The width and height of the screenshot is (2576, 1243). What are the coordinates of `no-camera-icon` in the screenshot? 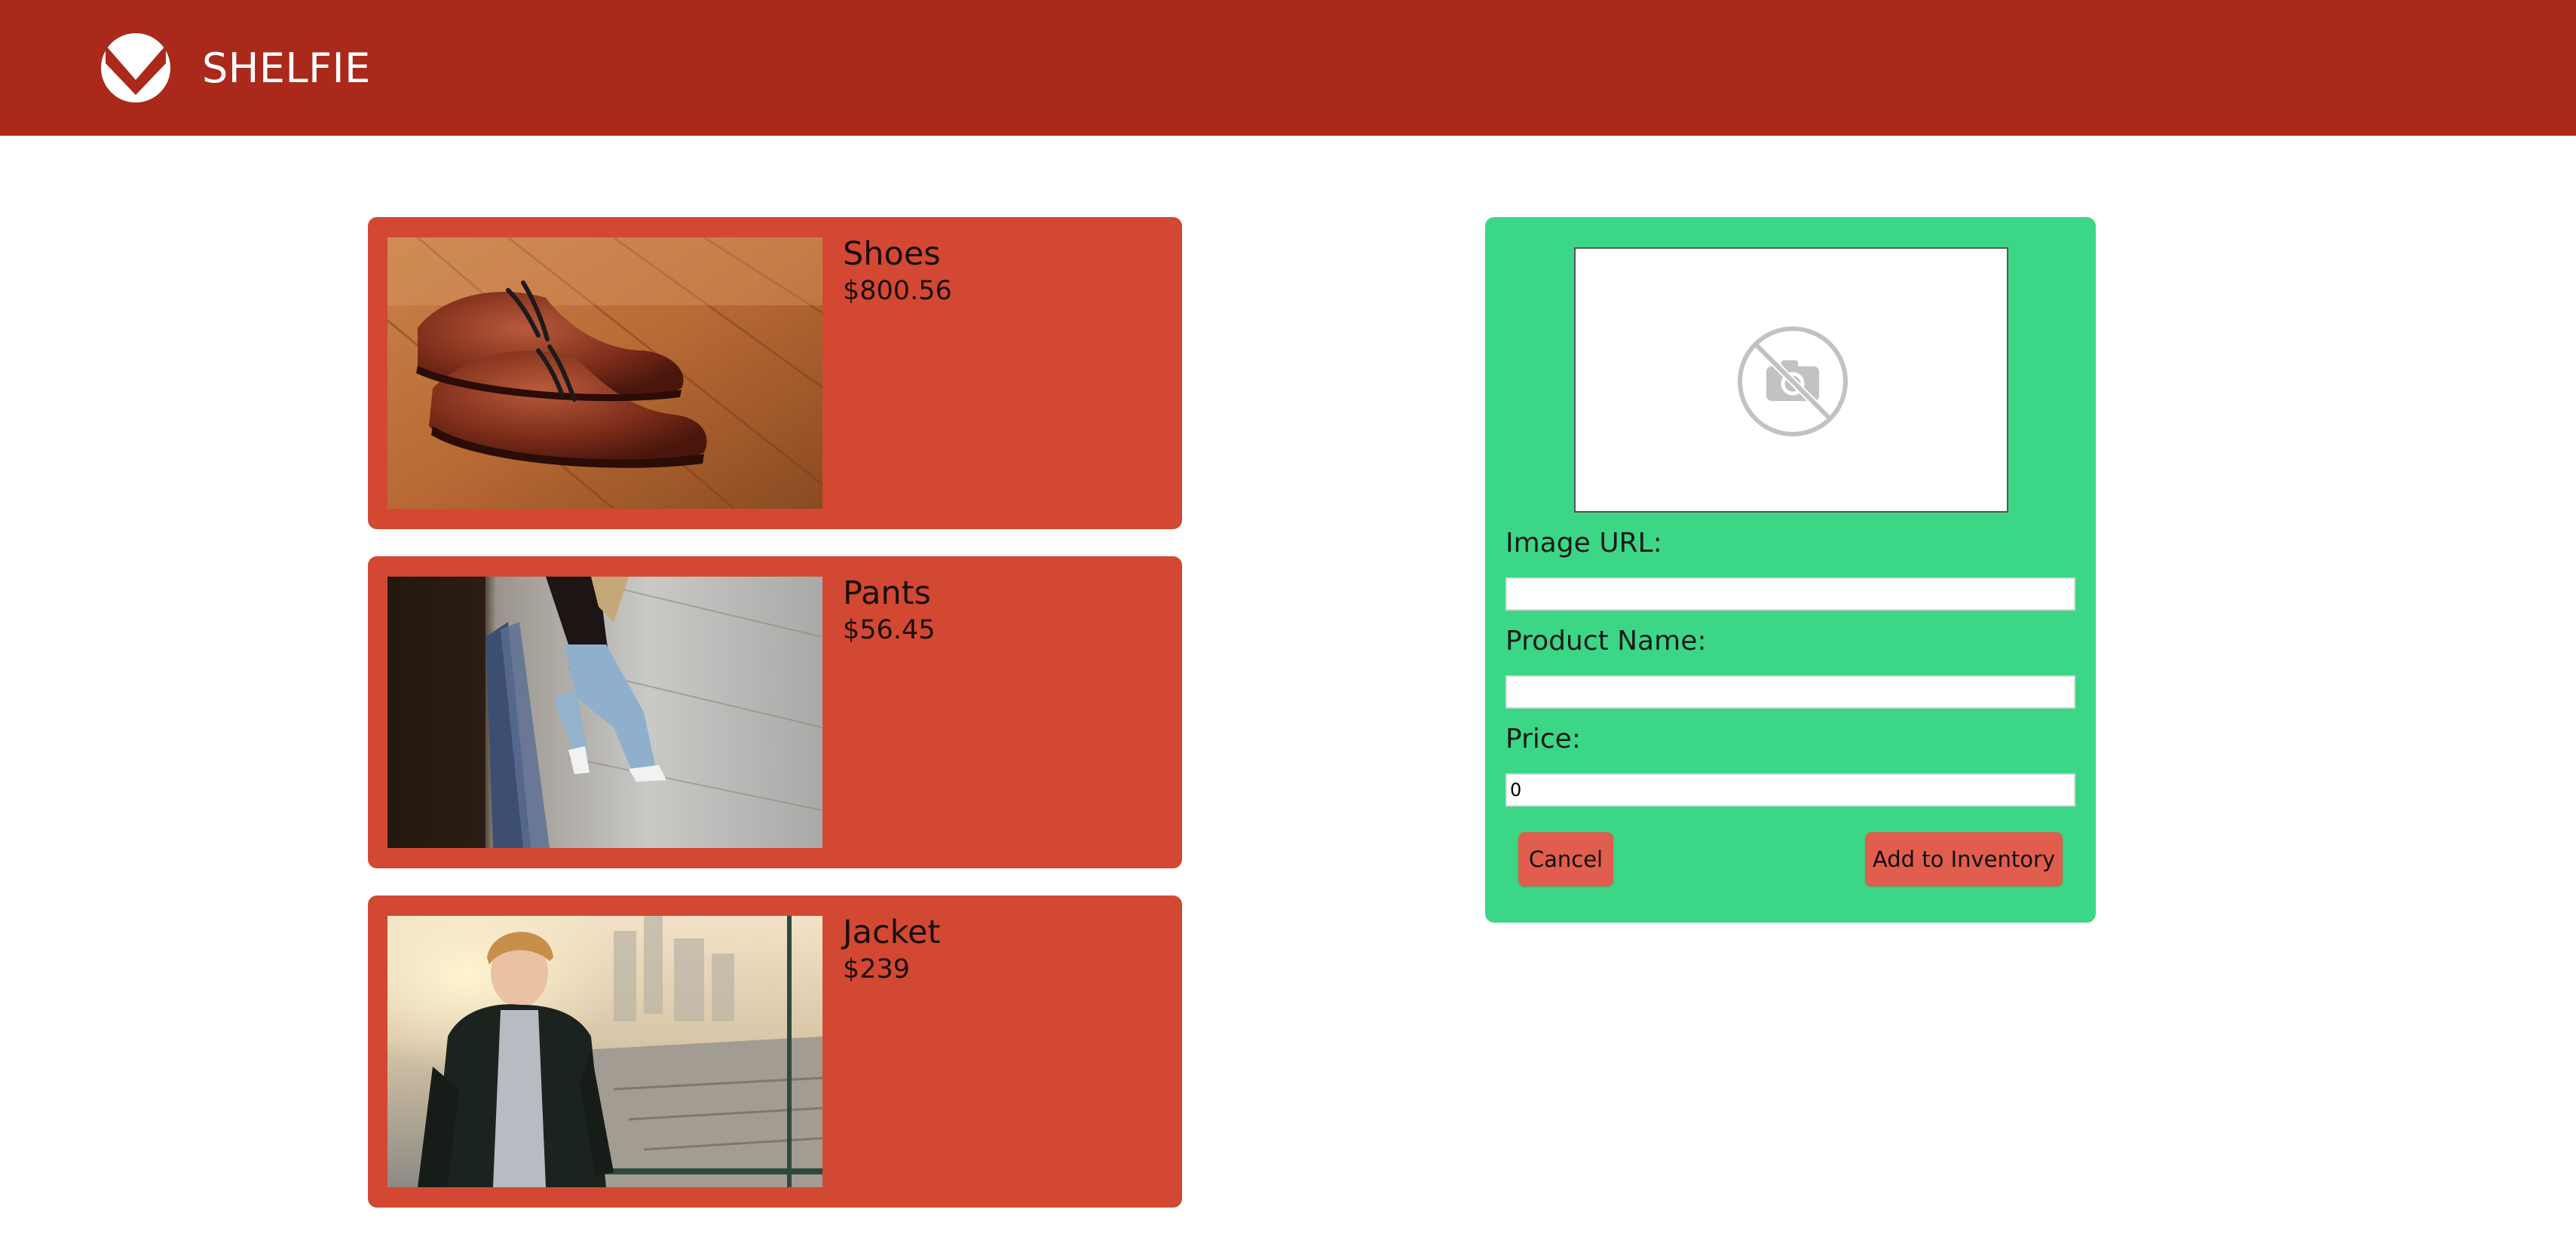 It's located at (1793, 381).